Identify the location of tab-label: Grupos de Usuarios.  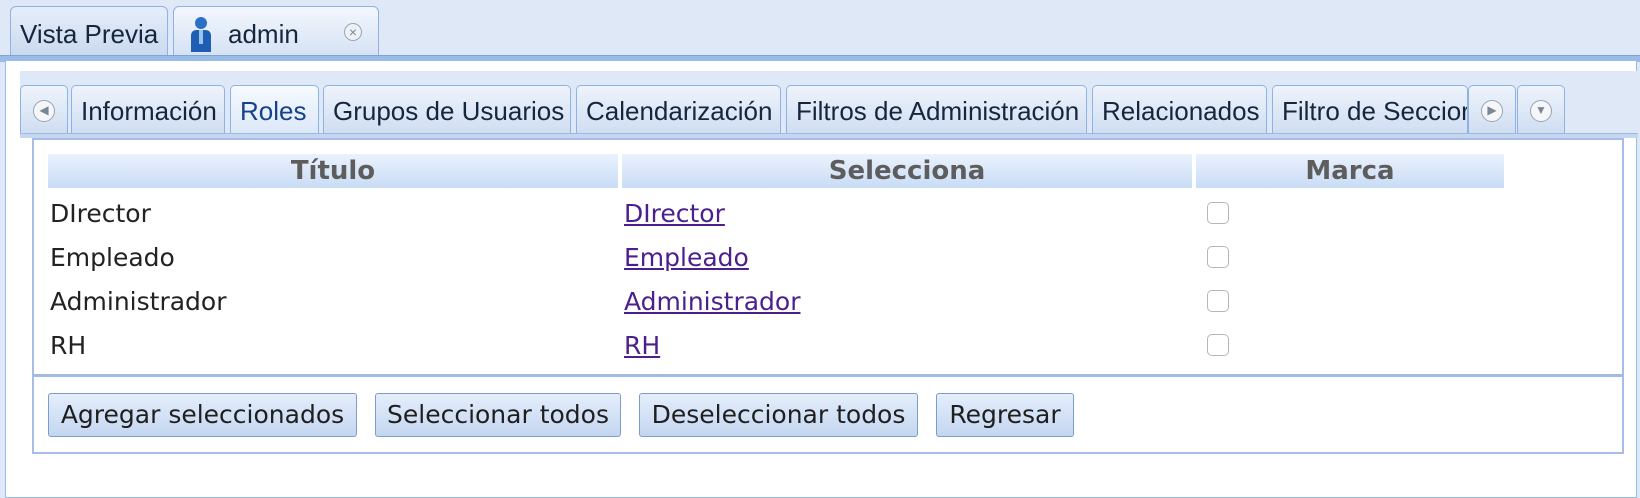
(449, 111).